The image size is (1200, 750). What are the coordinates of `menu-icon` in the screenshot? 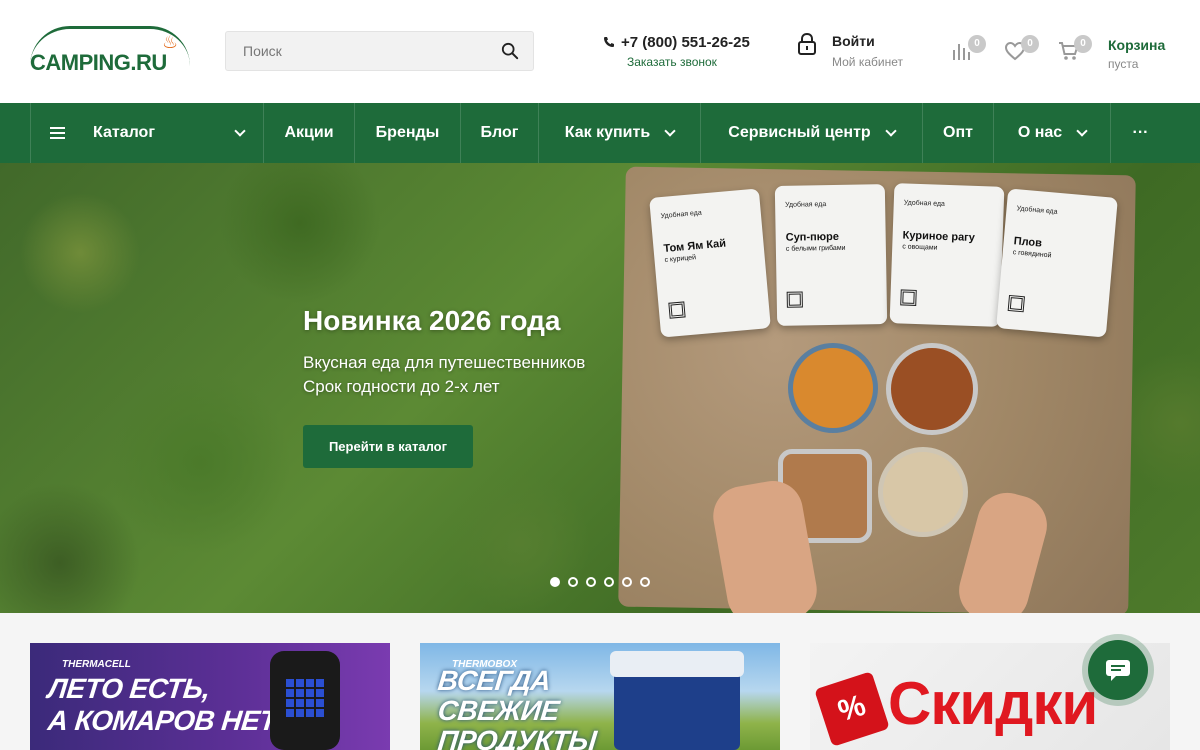 It's located at (57, 133).